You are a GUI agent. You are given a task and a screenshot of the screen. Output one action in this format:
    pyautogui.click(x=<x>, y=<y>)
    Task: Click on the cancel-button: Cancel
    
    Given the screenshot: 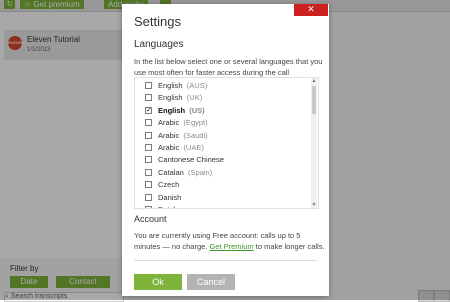 What is the action you would take?
    pyautogui.click(x=211, y=282)
    